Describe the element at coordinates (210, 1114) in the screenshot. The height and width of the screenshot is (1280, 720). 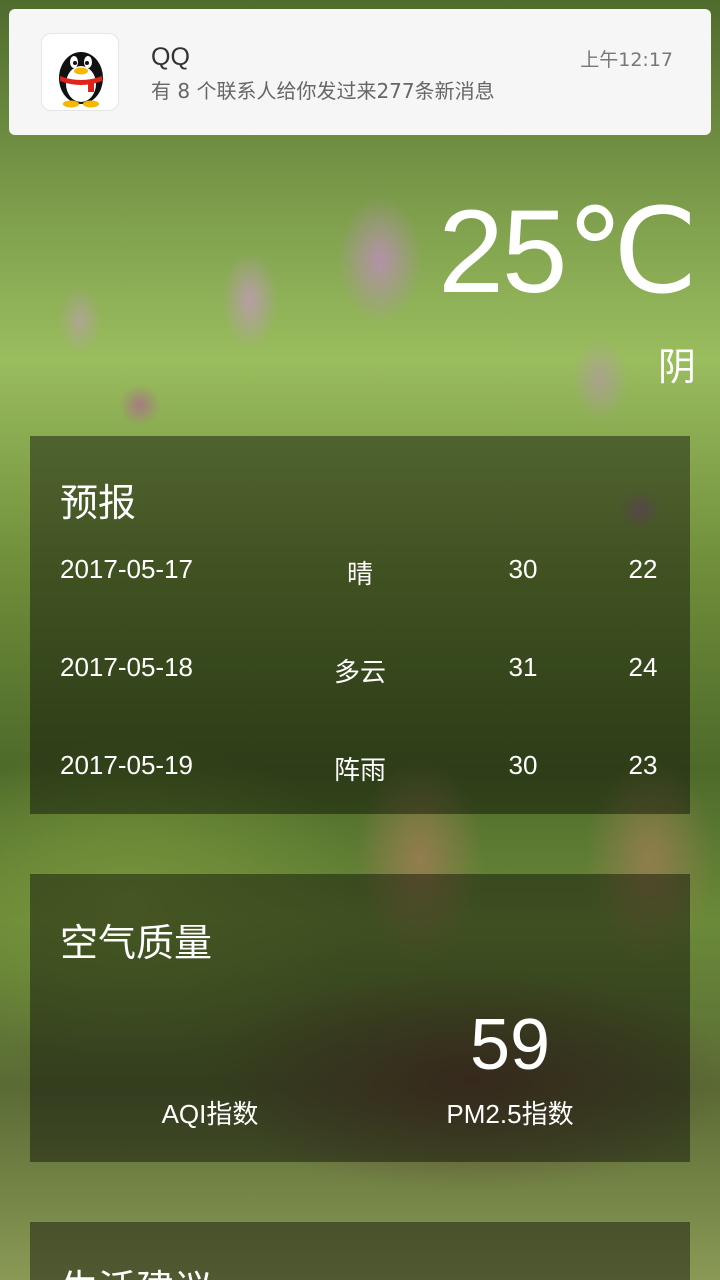
I see `aqi-label: AQI指数` at that location.